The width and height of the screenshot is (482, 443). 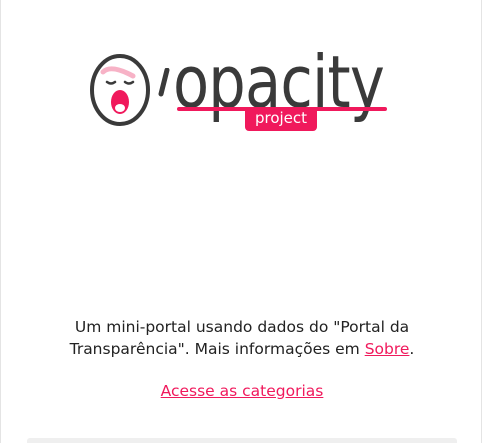 I want to click on intro-line-2-suffix: ., so click(x=412, y=349).